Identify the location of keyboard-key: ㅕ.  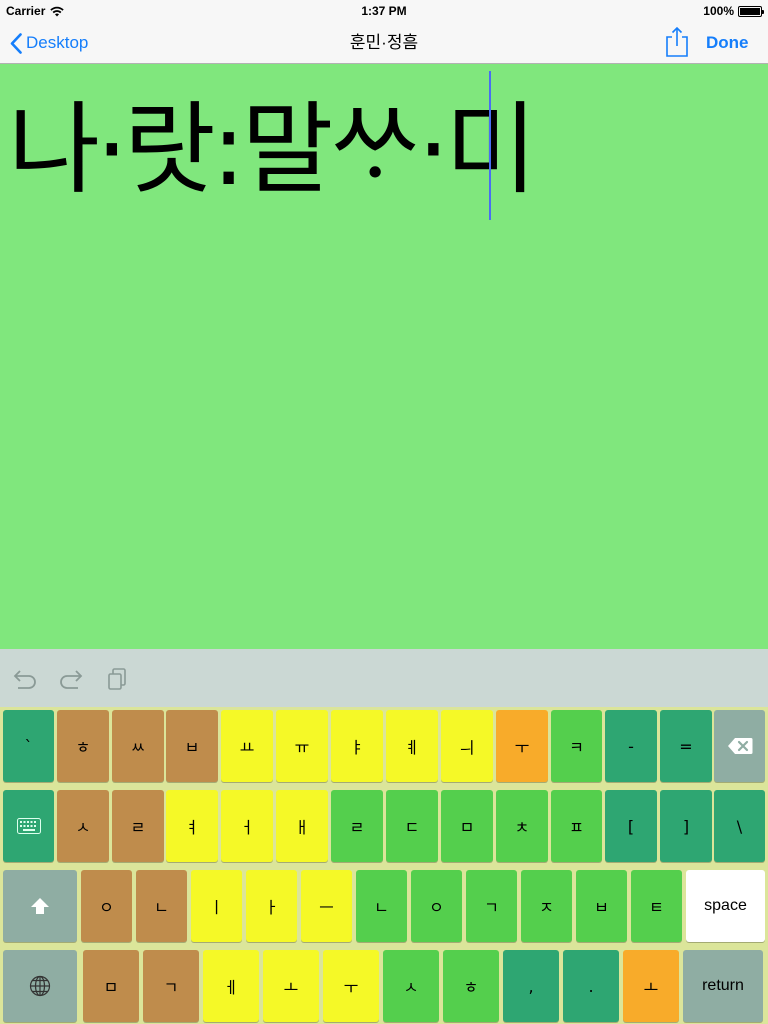
(192, 826).